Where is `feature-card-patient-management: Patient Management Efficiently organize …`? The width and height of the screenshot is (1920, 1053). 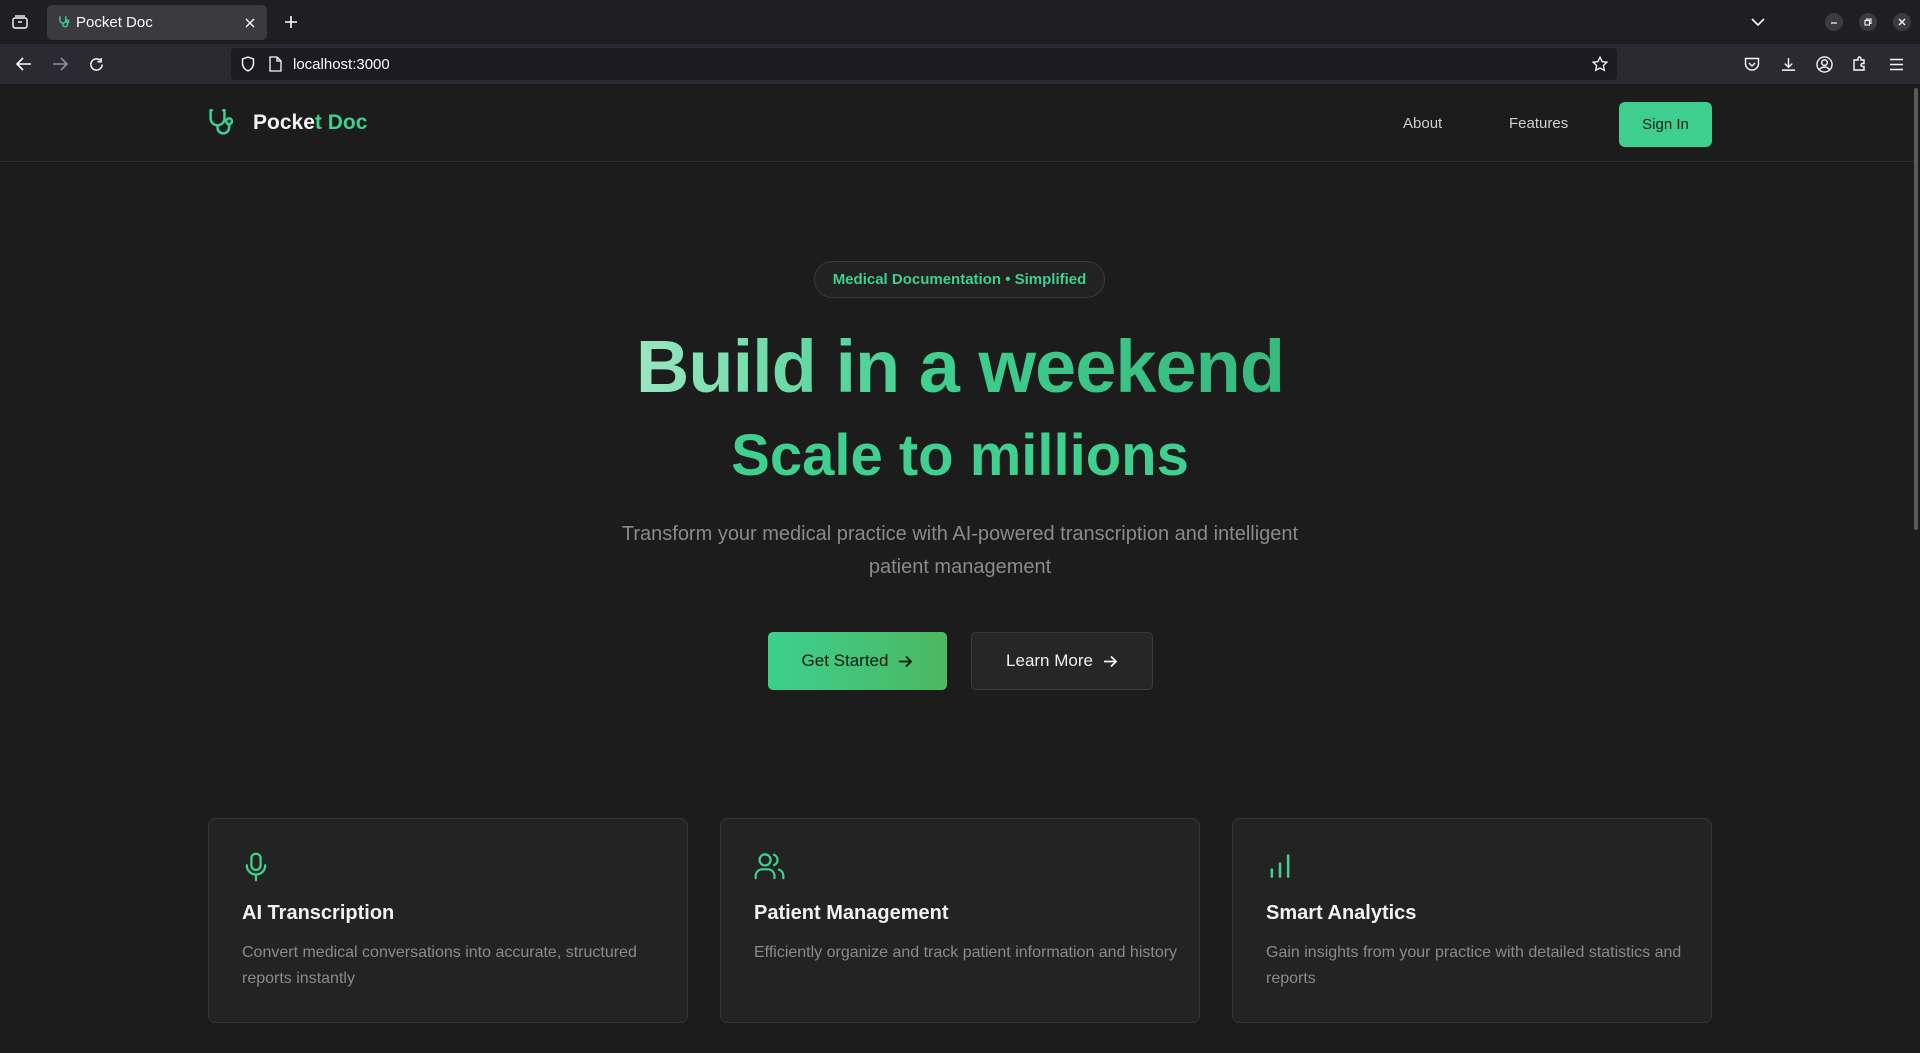 feature-card-patient-management: Patient Management Efficiently organize … is located at coordinates (960, 920).